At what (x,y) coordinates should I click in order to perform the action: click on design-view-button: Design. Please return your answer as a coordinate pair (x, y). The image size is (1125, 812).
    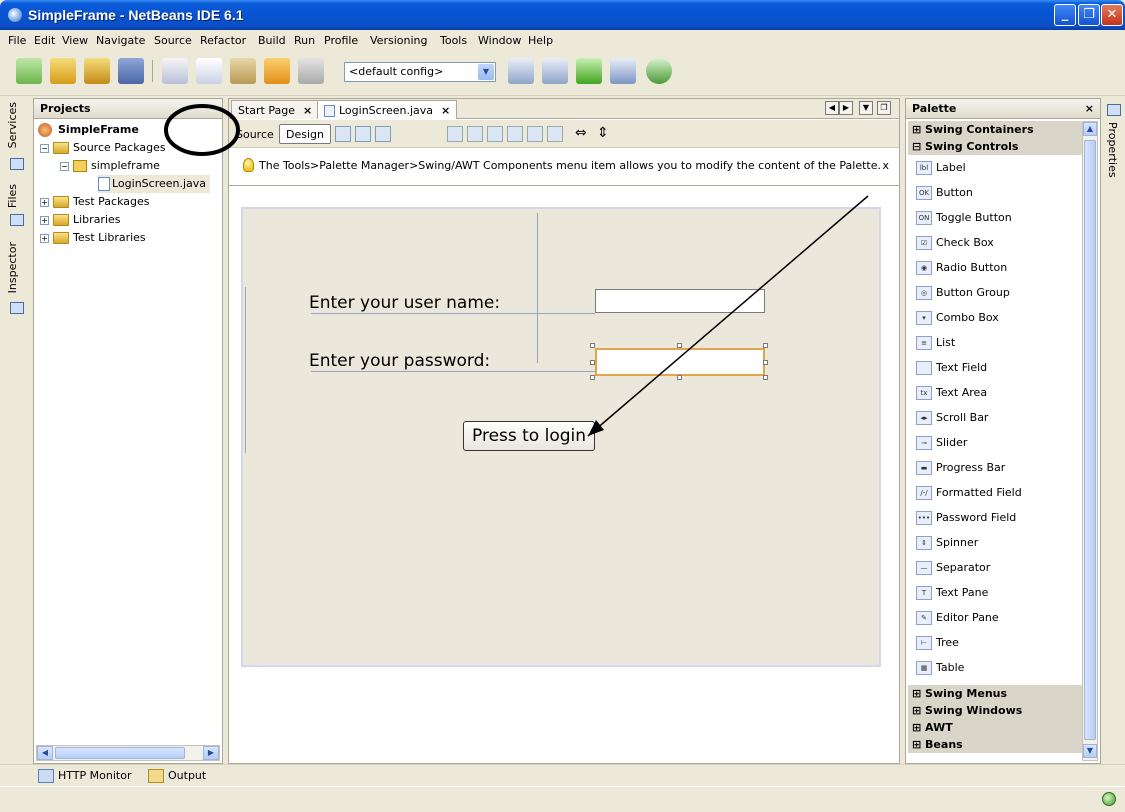
    Looking at the image, I should click on (305, 134).